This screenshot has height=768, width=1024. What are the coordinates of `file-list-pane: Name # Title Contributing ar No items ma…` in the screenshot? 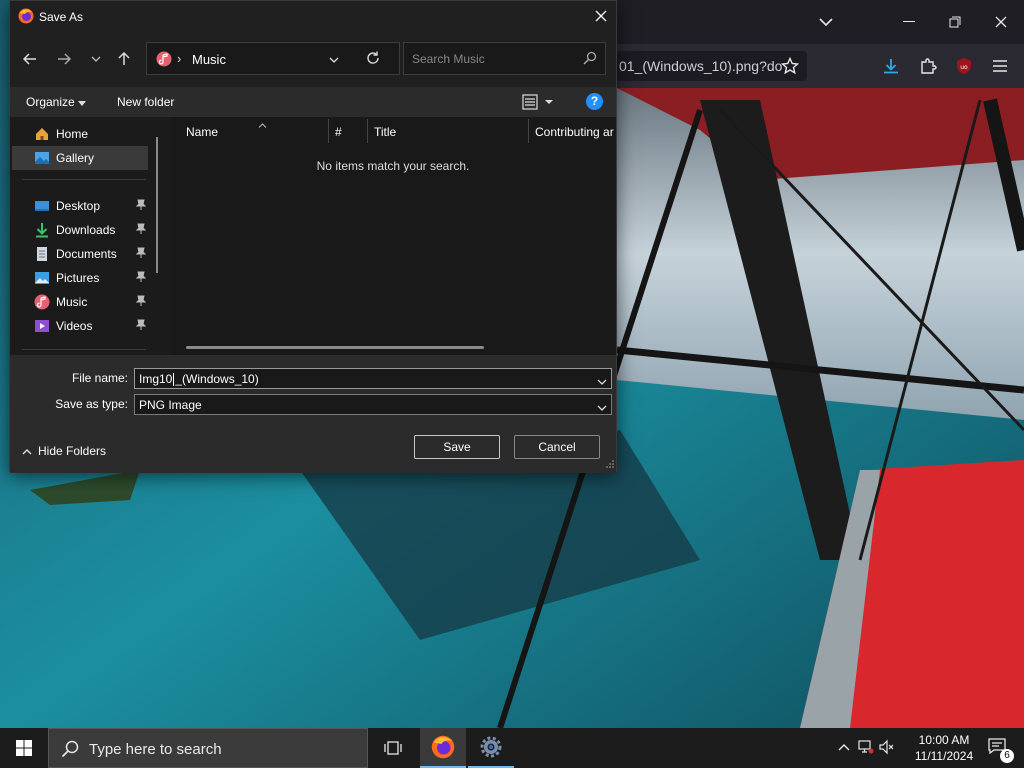 It's located at (393, 236).